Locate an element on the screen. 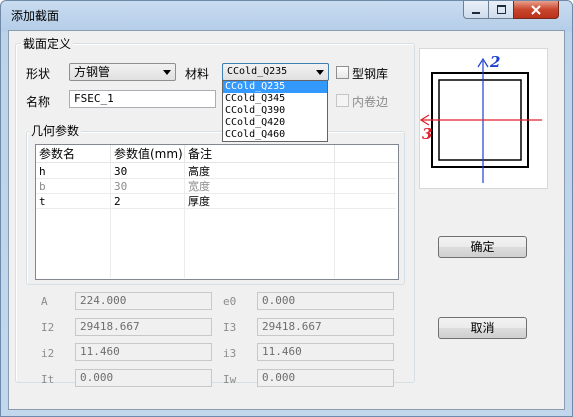  shape-label: 形状 is located at coordinates (38, 74).